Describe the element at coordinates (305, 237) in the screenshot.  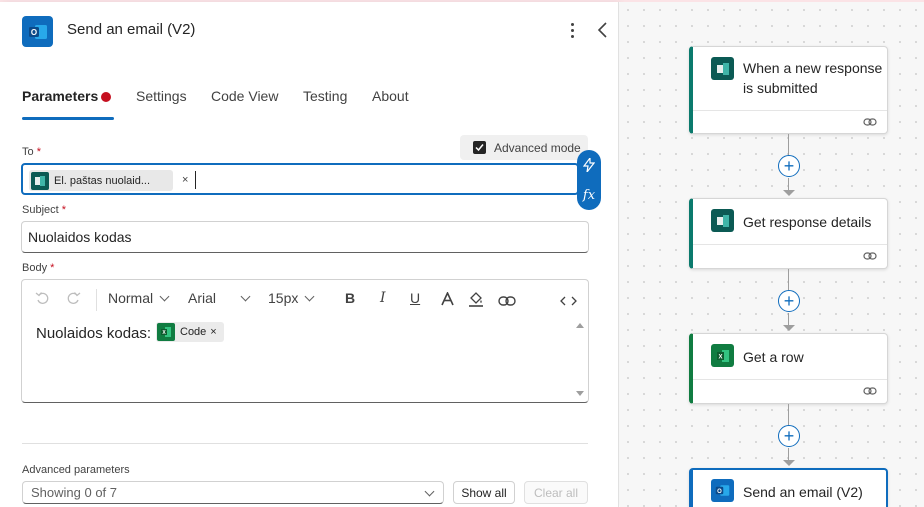
I see `subject-input: Nuolaidos kodas` at that location.